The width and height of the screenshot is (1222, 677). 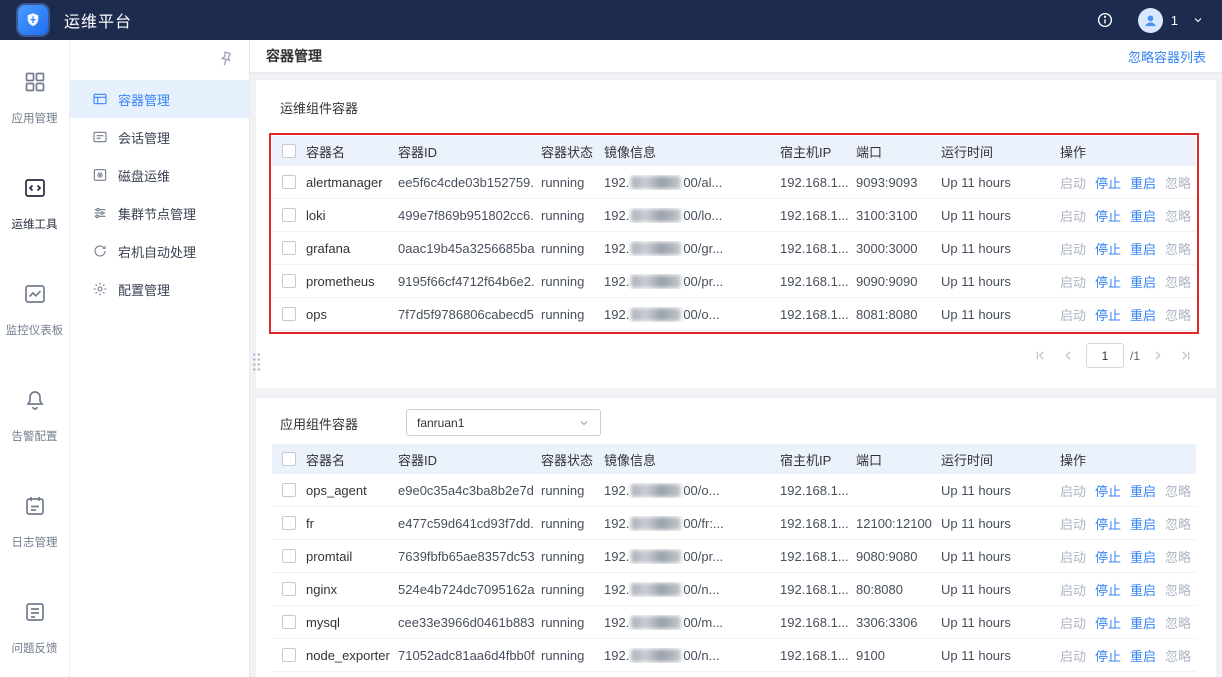 What do you see at coordinates (159, 289) in the screenshot?
I see `submenu-item-config-management: 配置管理` at bounding box center [159, 289].